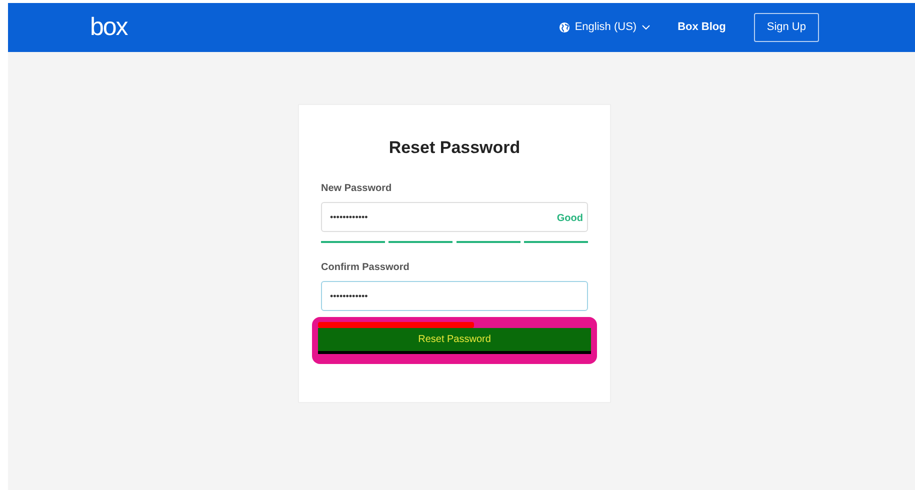 The image size is (915, 490). I want to click on language-selector: English (US), so click(604, 27).